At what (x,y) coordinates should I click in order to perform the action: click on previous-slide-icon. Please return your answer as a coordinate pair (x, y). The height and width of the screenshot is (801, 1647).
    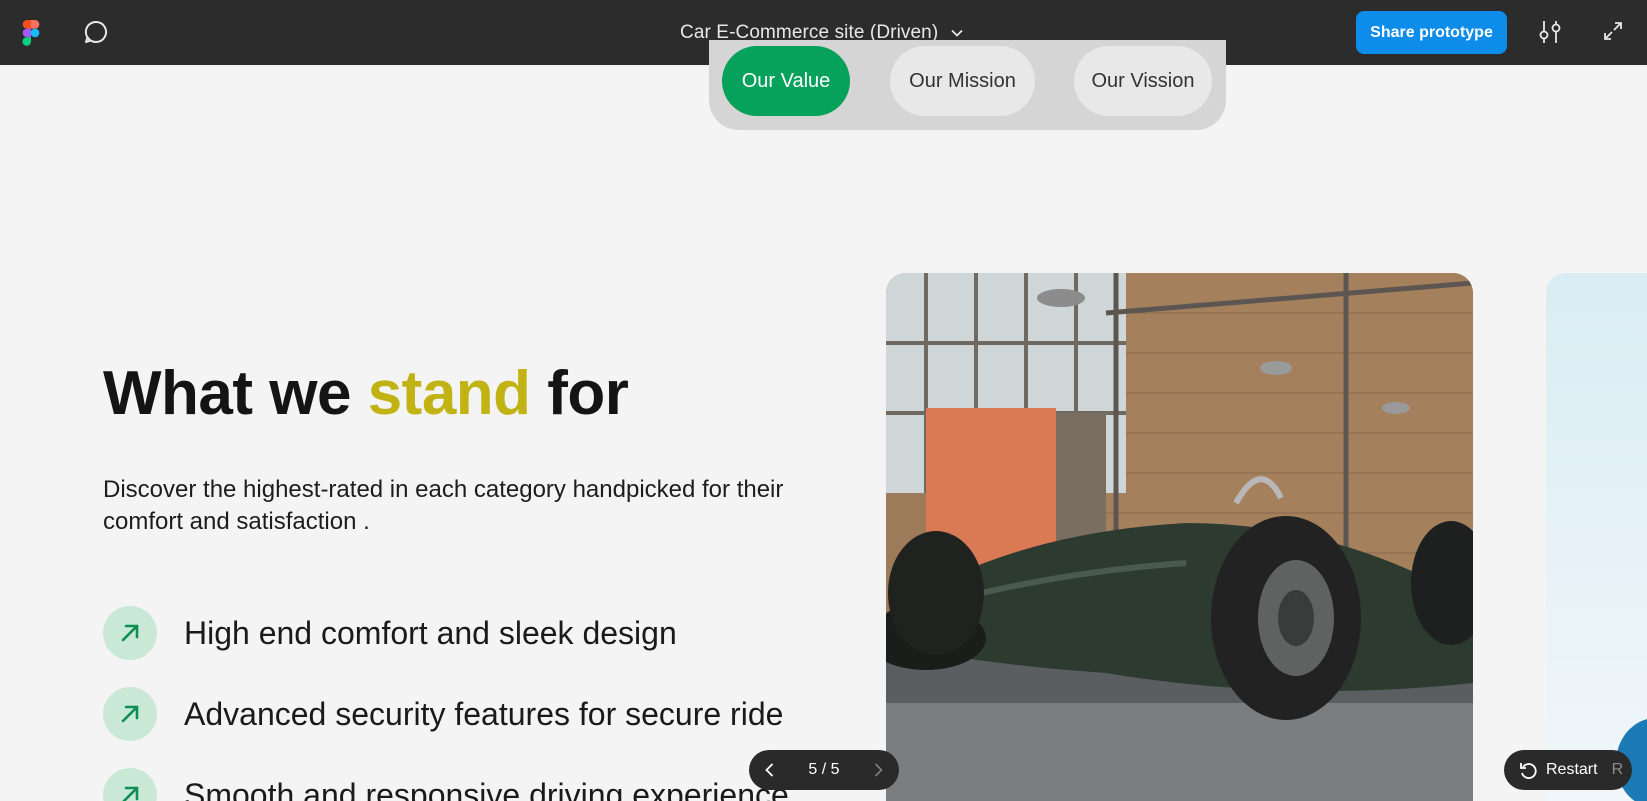
    Looking at the image, I should click on (770, 770).